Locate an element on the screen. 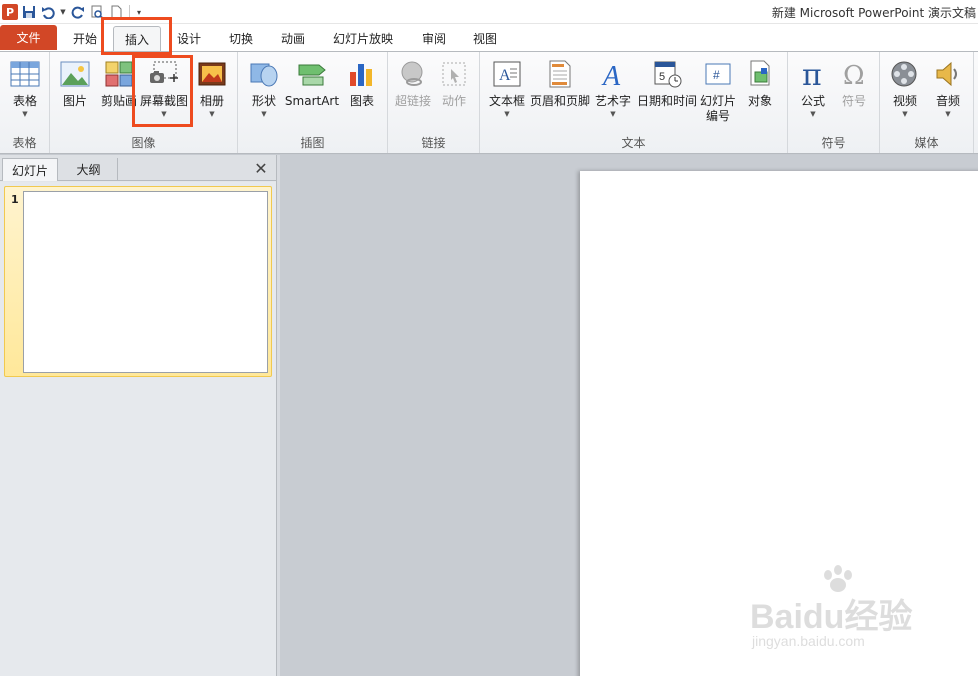  object-button: 对象 is located at coordinates (760, 95).